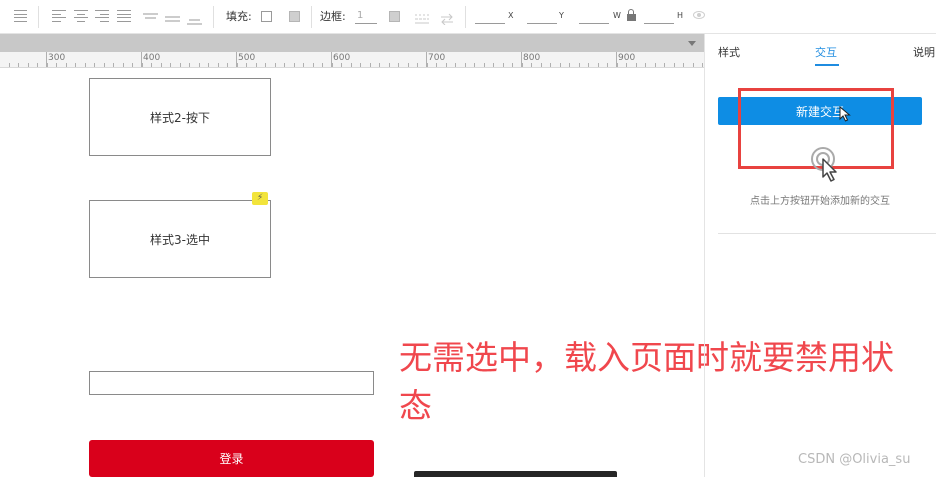  What do you see at coordinates (124, 16) in the screenshot?
I see `justify-icon` at bounding box center [124, 16].